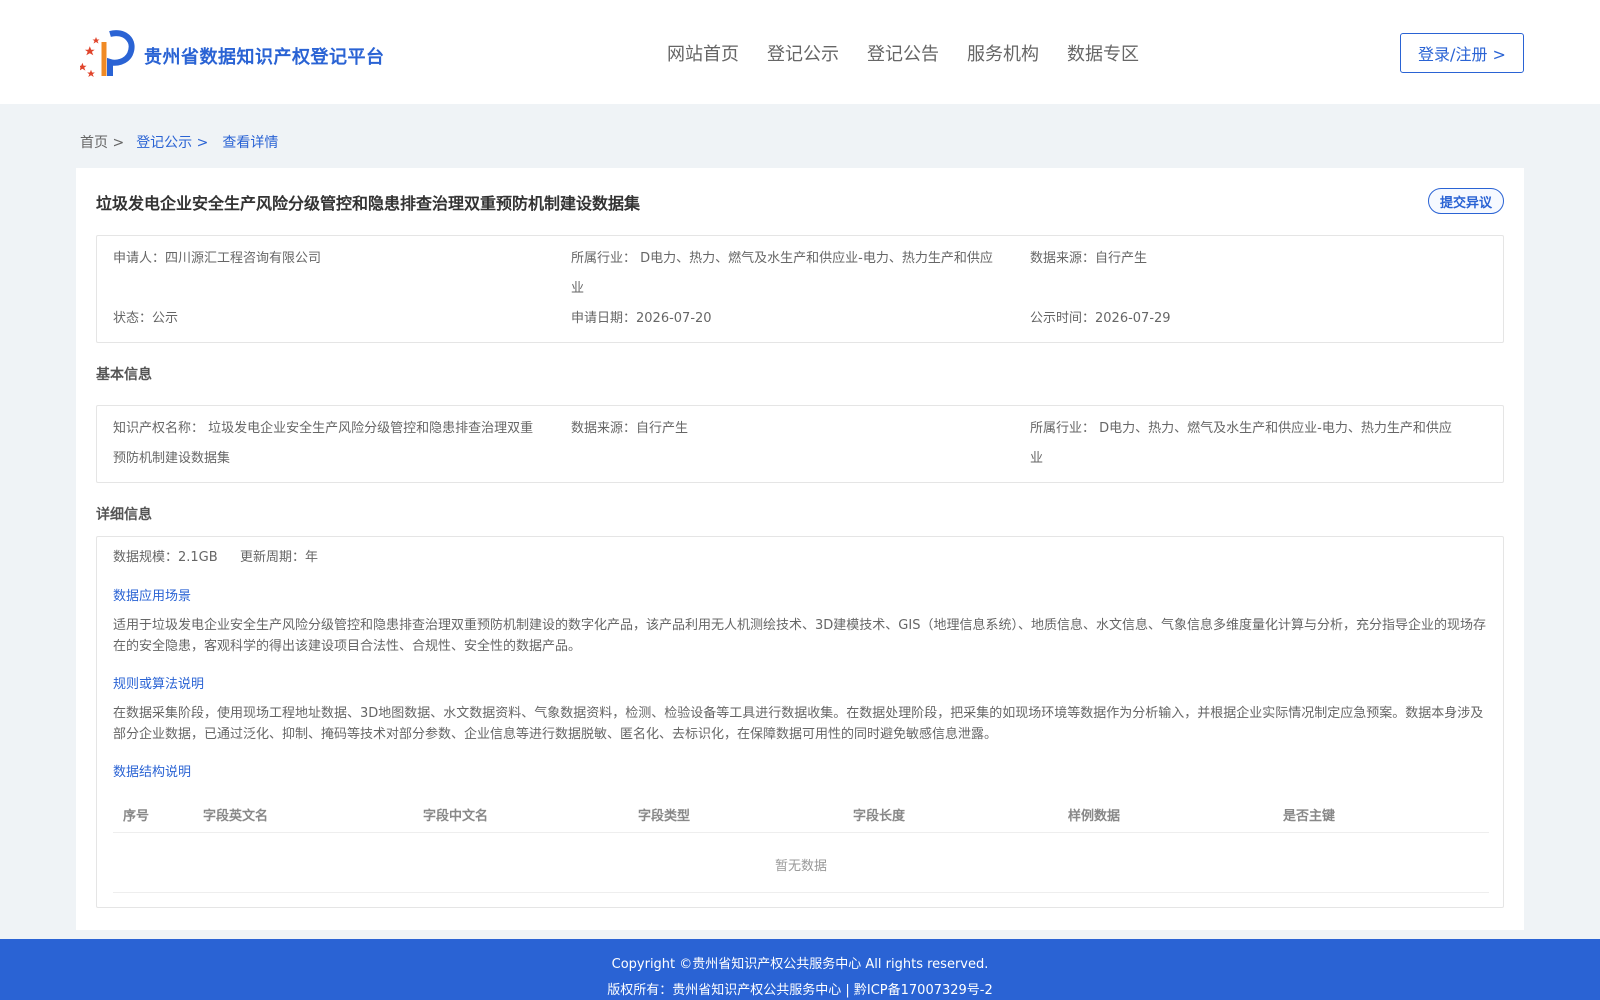 Image resolution: width=1600 pixels, height=1000 pixels. Describe the element at coordinates (801, 813) in the screenshot. I see `table-header: 序号 字段英文名 字段中文名 字段类型 字段长度 样例数据 是否主键` at that location.